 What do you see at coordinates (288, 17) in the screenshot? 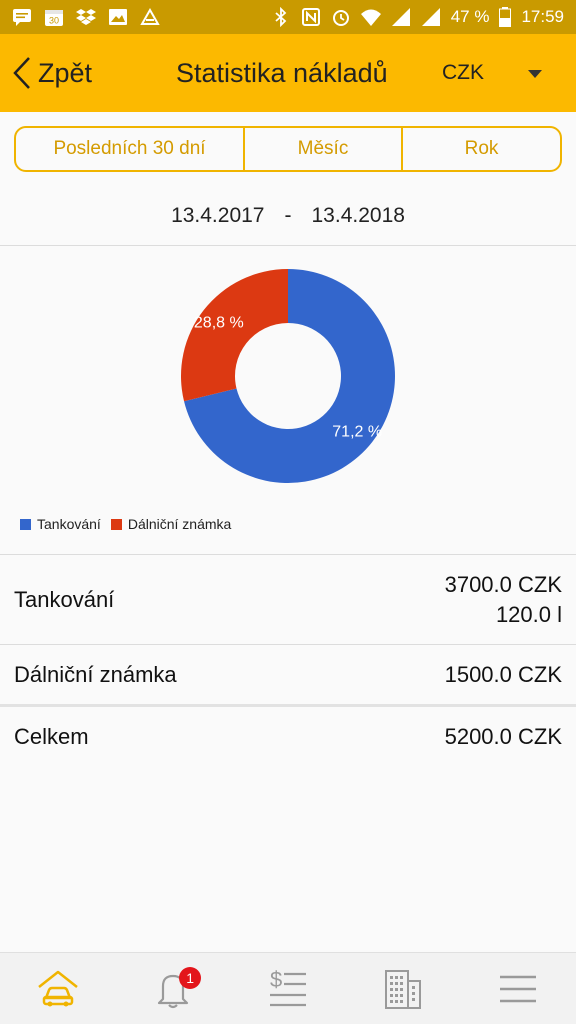
I see `status-bar: 30 47 % 17:59` at bounding box center [288, 17].